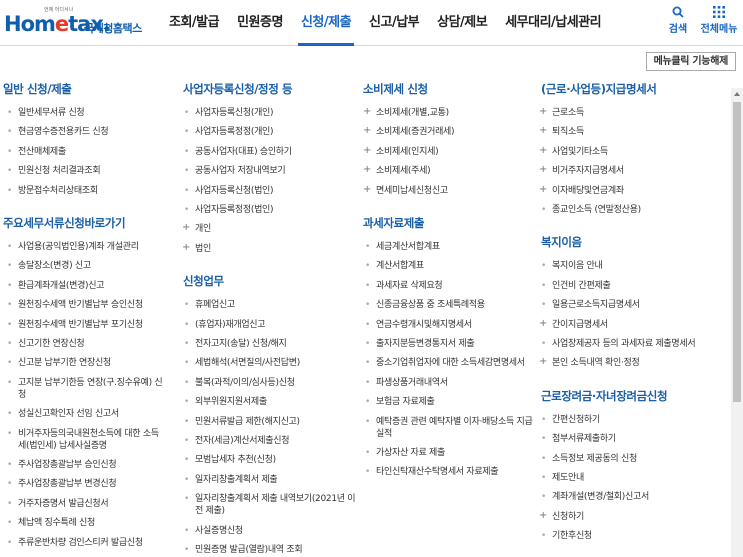 This screenshot has width=743, height=557. Describe the element at coordinates (629, 151) in the screenshot. I see `menu-item: + 사업및기타소득` at that location.